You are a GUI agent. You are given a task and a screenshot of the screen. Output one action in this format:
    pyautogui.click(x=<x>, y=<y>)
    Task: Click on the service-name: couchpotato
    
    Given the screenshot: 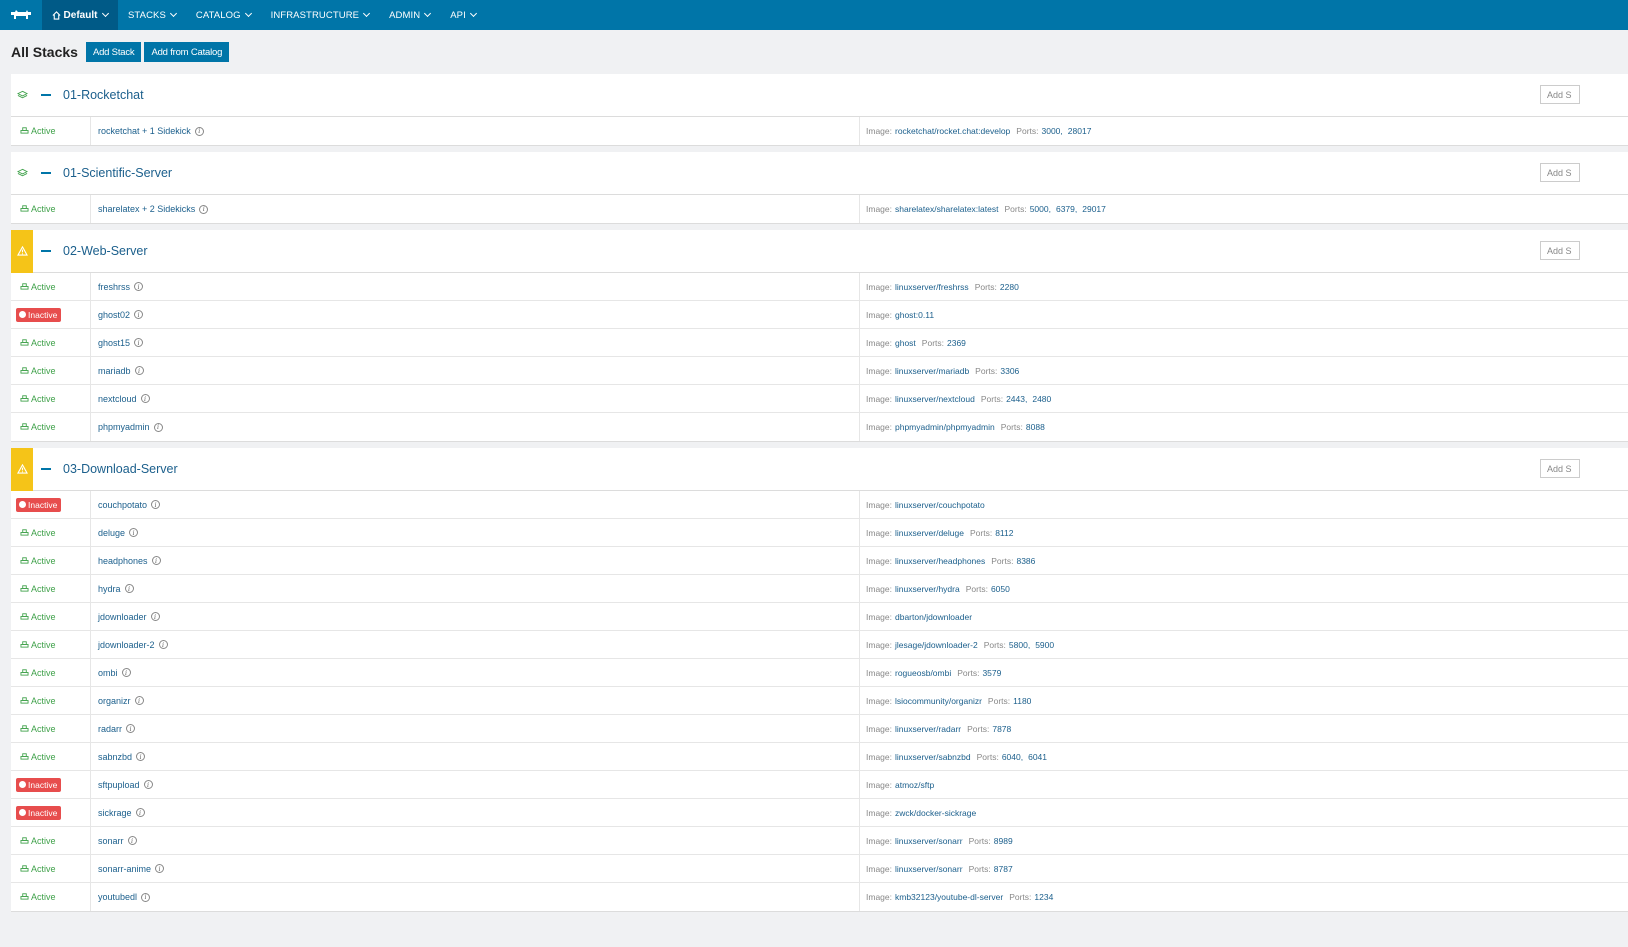 What is the action you would take?
    pyautogui.click(x=122, y=505)
    